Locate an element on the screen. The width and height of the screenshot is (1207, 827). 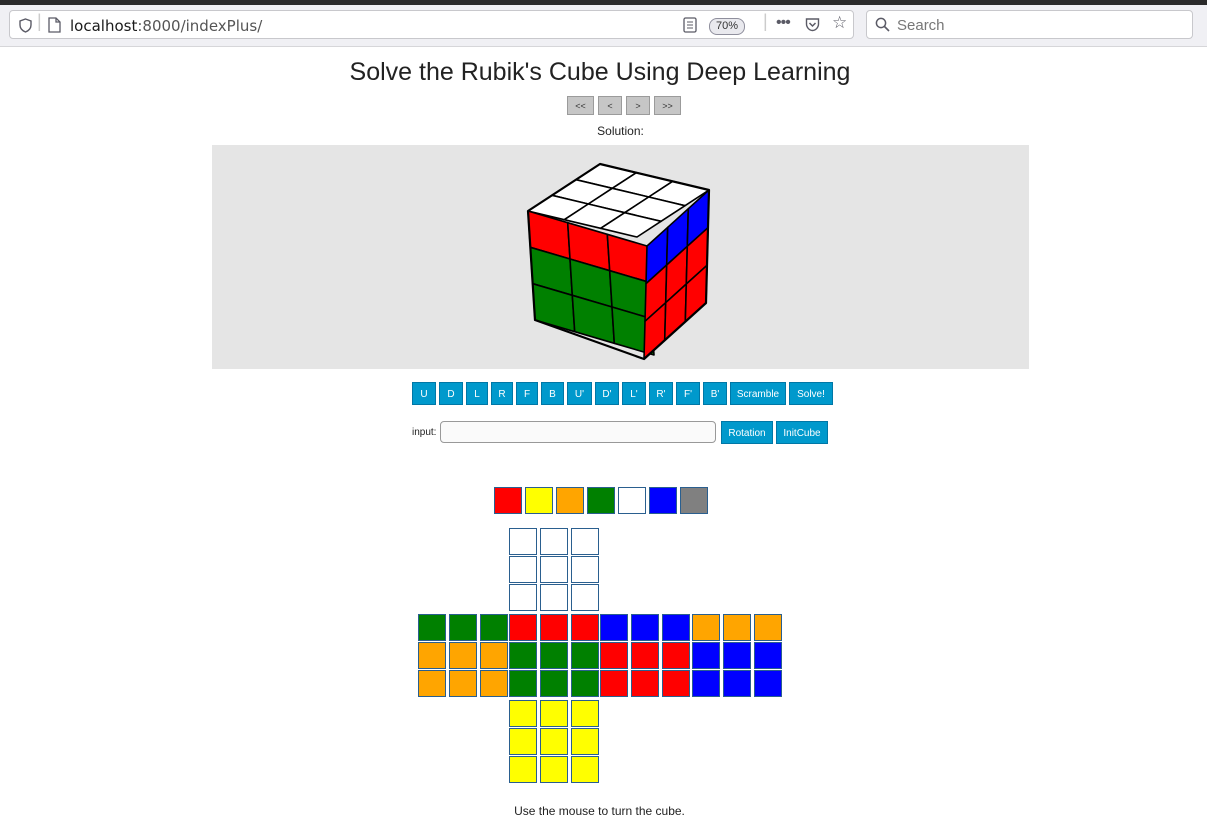
move-r-button: R is located at coordinates (502, 393).